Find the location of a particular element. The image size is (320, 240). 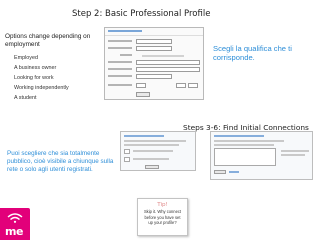

employment-select is located at coordinates (168, 62).